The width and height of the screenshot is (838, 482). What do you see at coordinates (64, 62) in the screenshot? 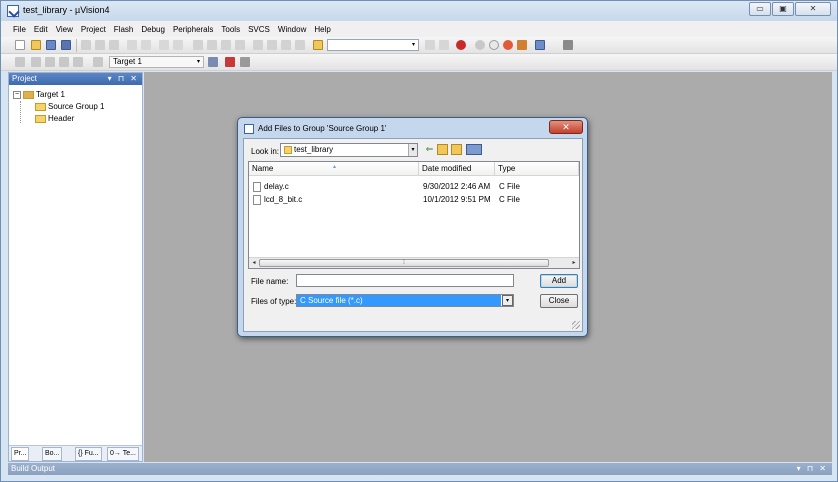
I see `batch-build-icon` at bounding box center [64, 62].